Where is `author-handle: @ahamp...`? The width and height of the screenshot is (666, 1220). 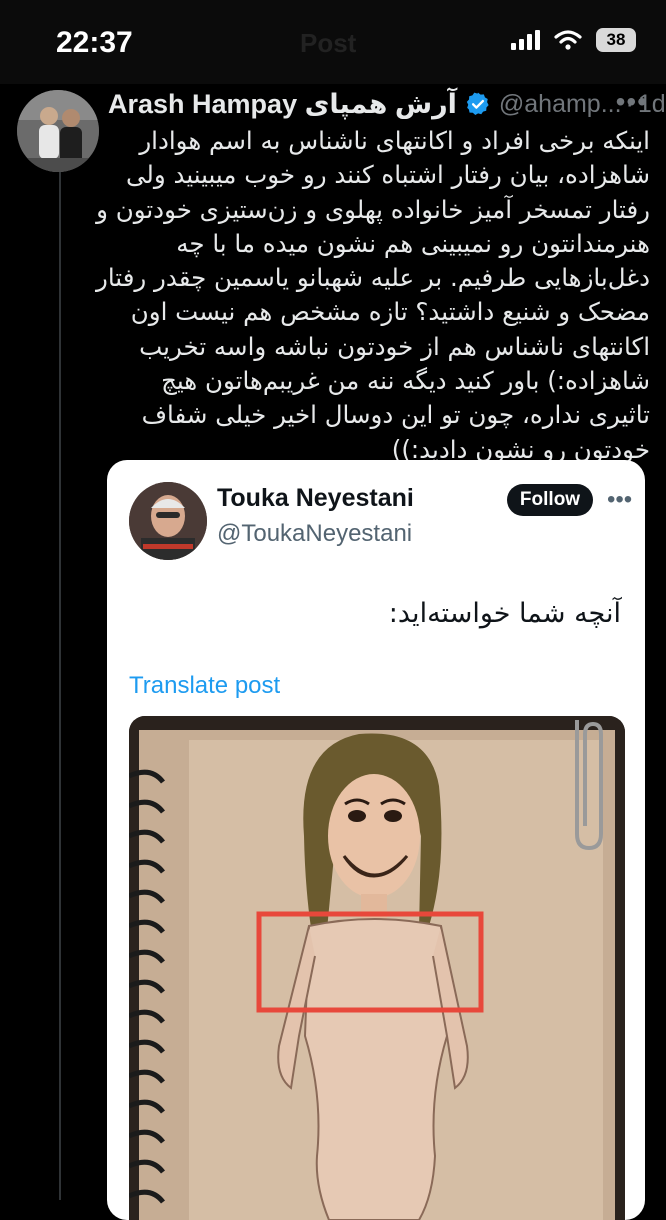 author-handle: @ahamp... is located at coordinates (560, 104).